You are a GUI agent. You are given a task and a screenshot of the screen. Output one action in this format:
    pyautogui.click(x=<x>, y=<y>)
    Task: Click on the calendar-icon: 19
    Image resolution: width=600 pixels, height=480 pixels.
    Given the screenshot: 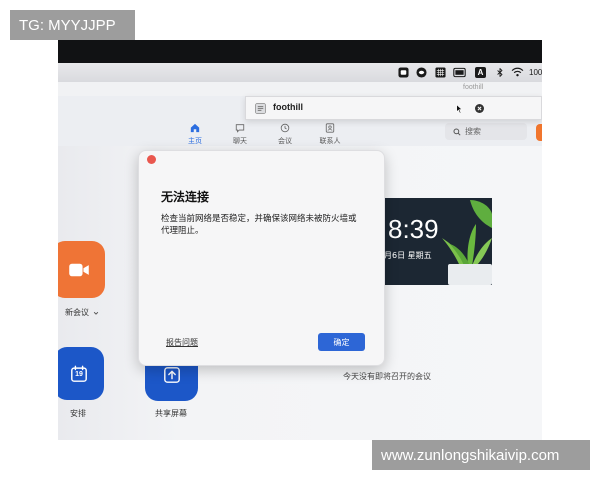 What is the action you would take?
    pyautogui.click(x=79, y=374)
    